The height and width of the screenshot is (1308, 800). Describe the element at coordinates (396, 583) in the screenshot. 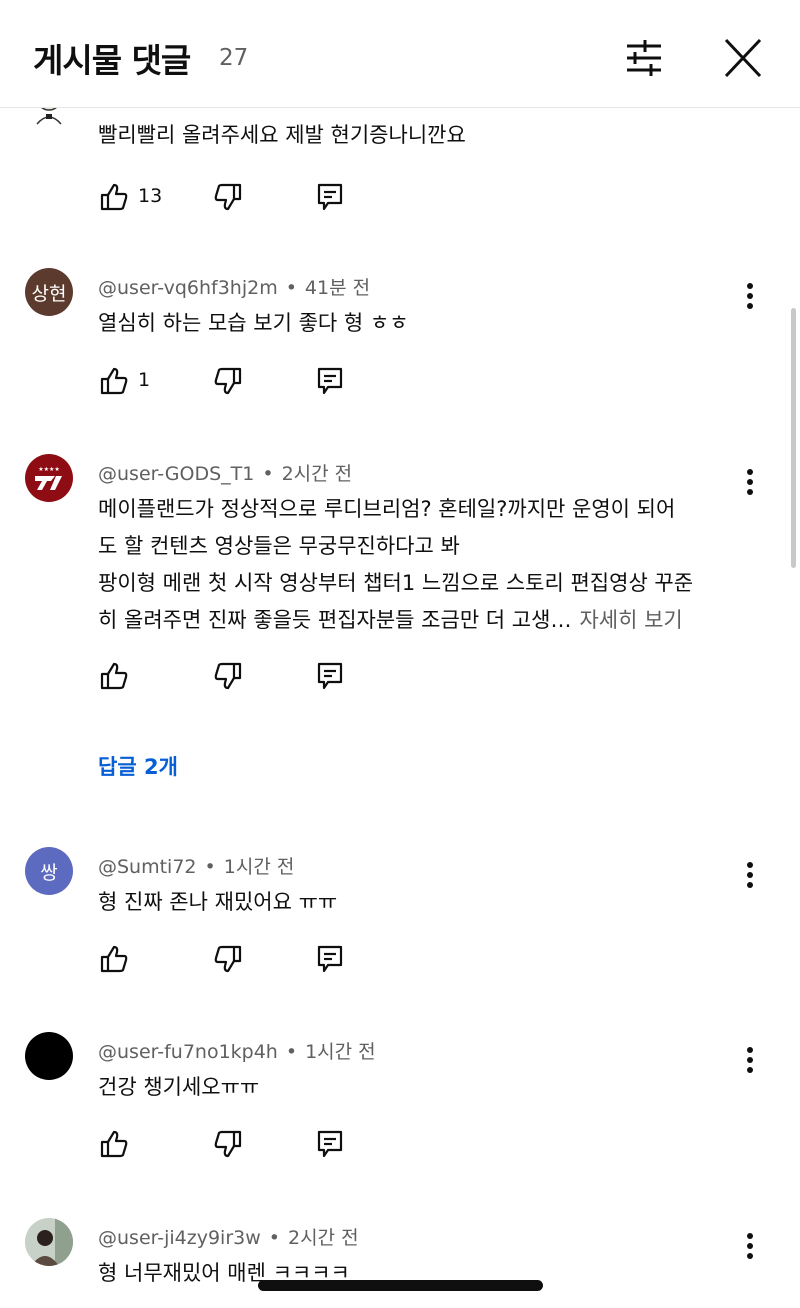

I see `comment-text-line: 팡이형 메랜 첫 시작 영상부터 챕터1 느낌으로 스토리 편집영상 꾸준` at that location.